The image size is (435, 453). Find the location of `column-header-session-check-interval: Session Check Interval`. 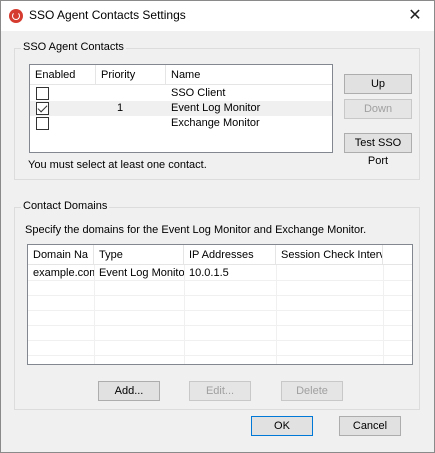

column-header-session-check-interval: Session Check Interval is located at coordinates (329, 255).